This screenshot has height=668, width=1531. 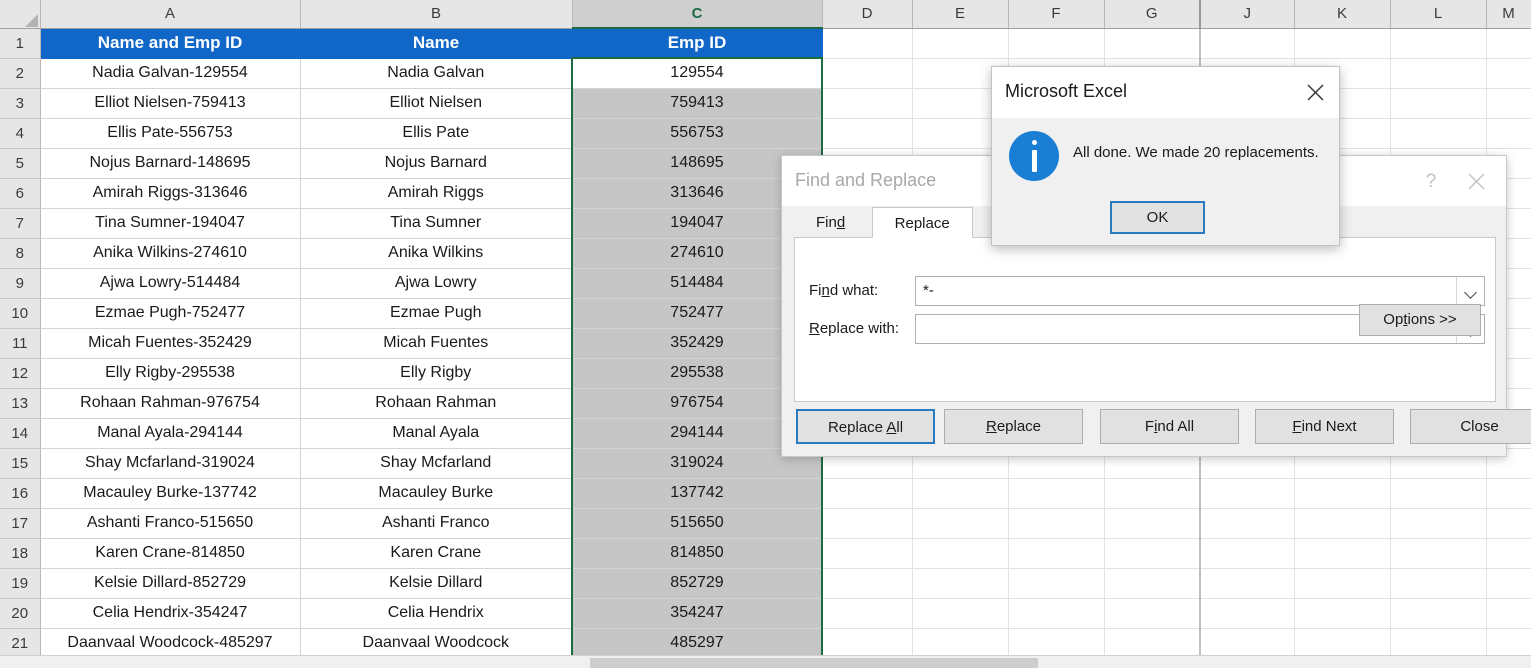 What do you see at coordinates (1056, 523) in the screenshot?
I see `cell-f17` at bounding box center [1056, 523].